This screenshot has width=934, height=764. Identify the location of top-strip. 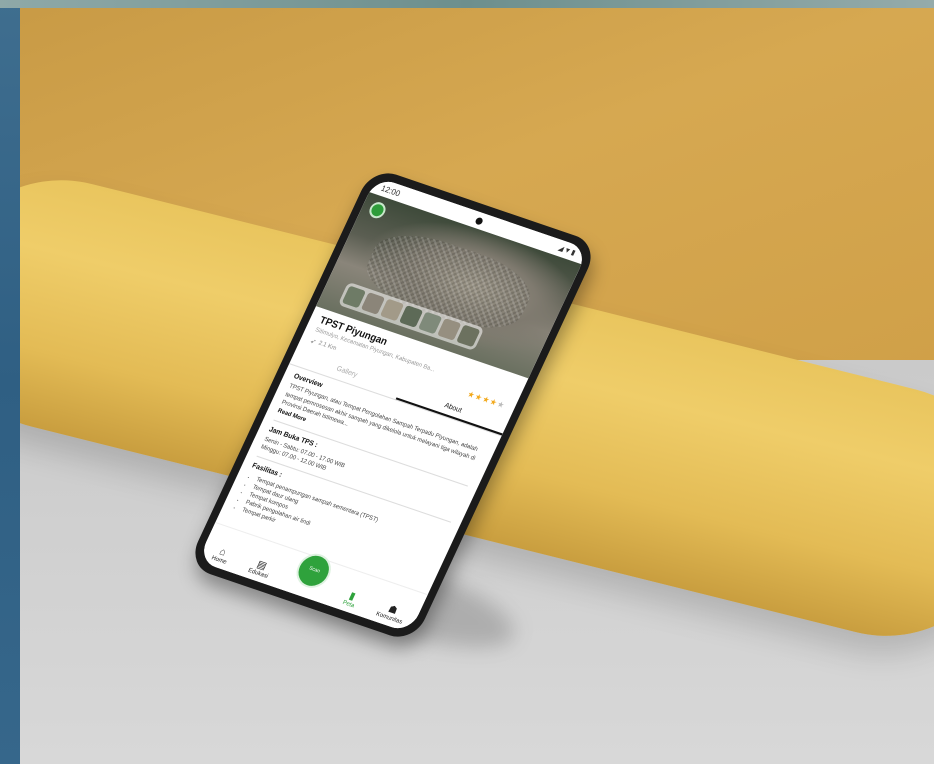
(467, 4).